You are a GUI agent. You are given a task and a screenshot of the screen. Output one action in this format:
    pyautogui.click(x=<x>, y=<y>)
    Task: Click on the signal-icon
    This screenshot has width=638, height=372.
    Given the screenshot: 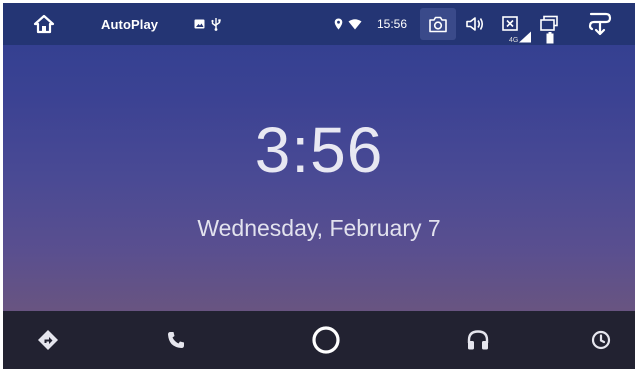 What is the action you would take?
    pyautogui.click(x=525, y=37)
    